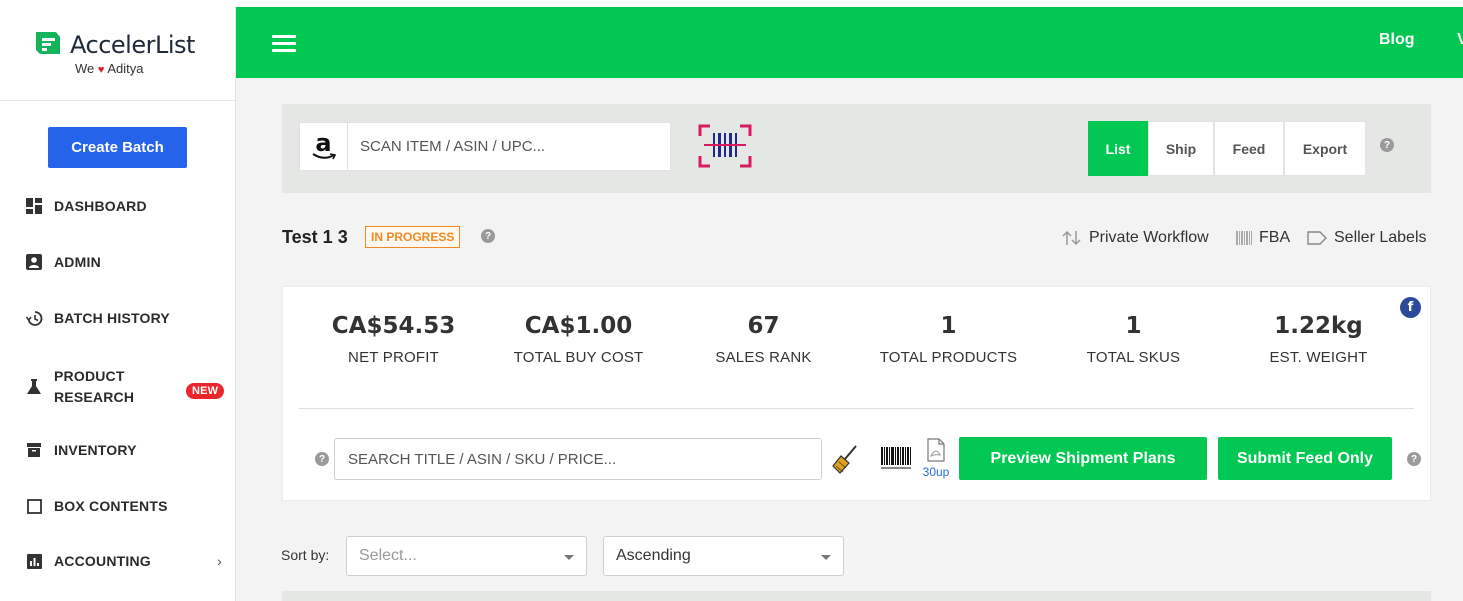 This screenshot has width=1463, height=601. What do you see at coordinates (132, 45) in the screenshot?
I see `brand-name: AccelerList` at bounding box center [132, 45].